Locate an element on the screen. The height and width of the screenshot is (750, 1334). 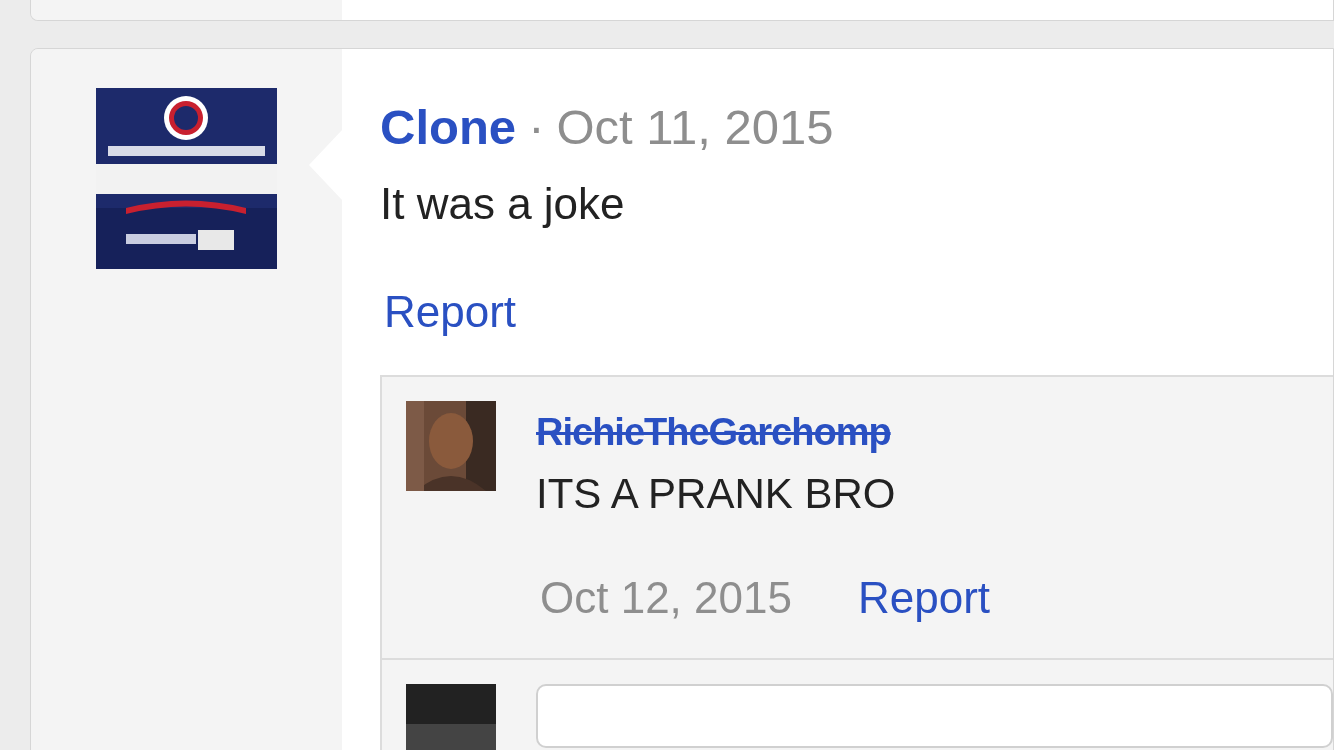
comment-date: Oct 11, 2015 is located at coordinates (695, 127).